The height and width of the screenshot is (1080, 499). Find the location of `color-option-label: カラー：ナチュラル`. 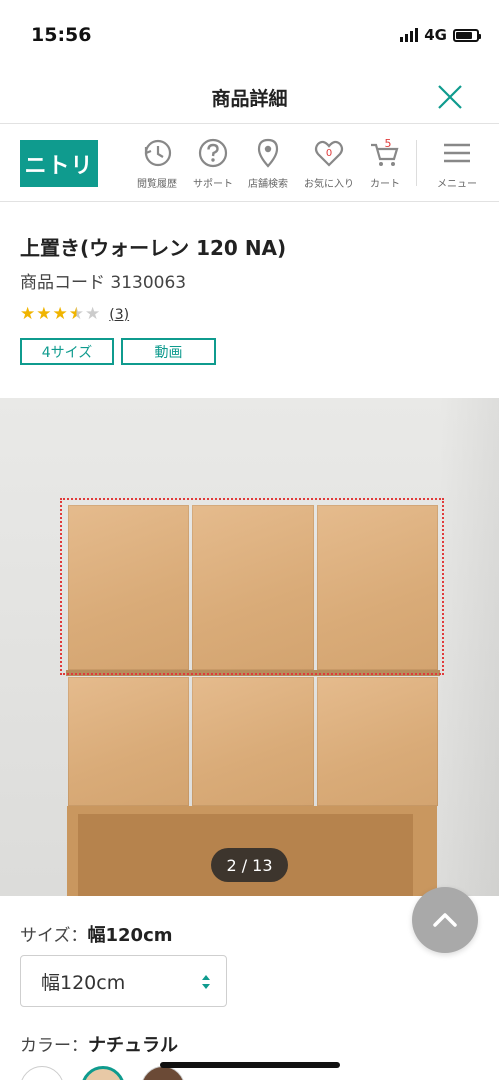

color-option-label: カラー：ナチュラル is located at coordinates (99, 1044).